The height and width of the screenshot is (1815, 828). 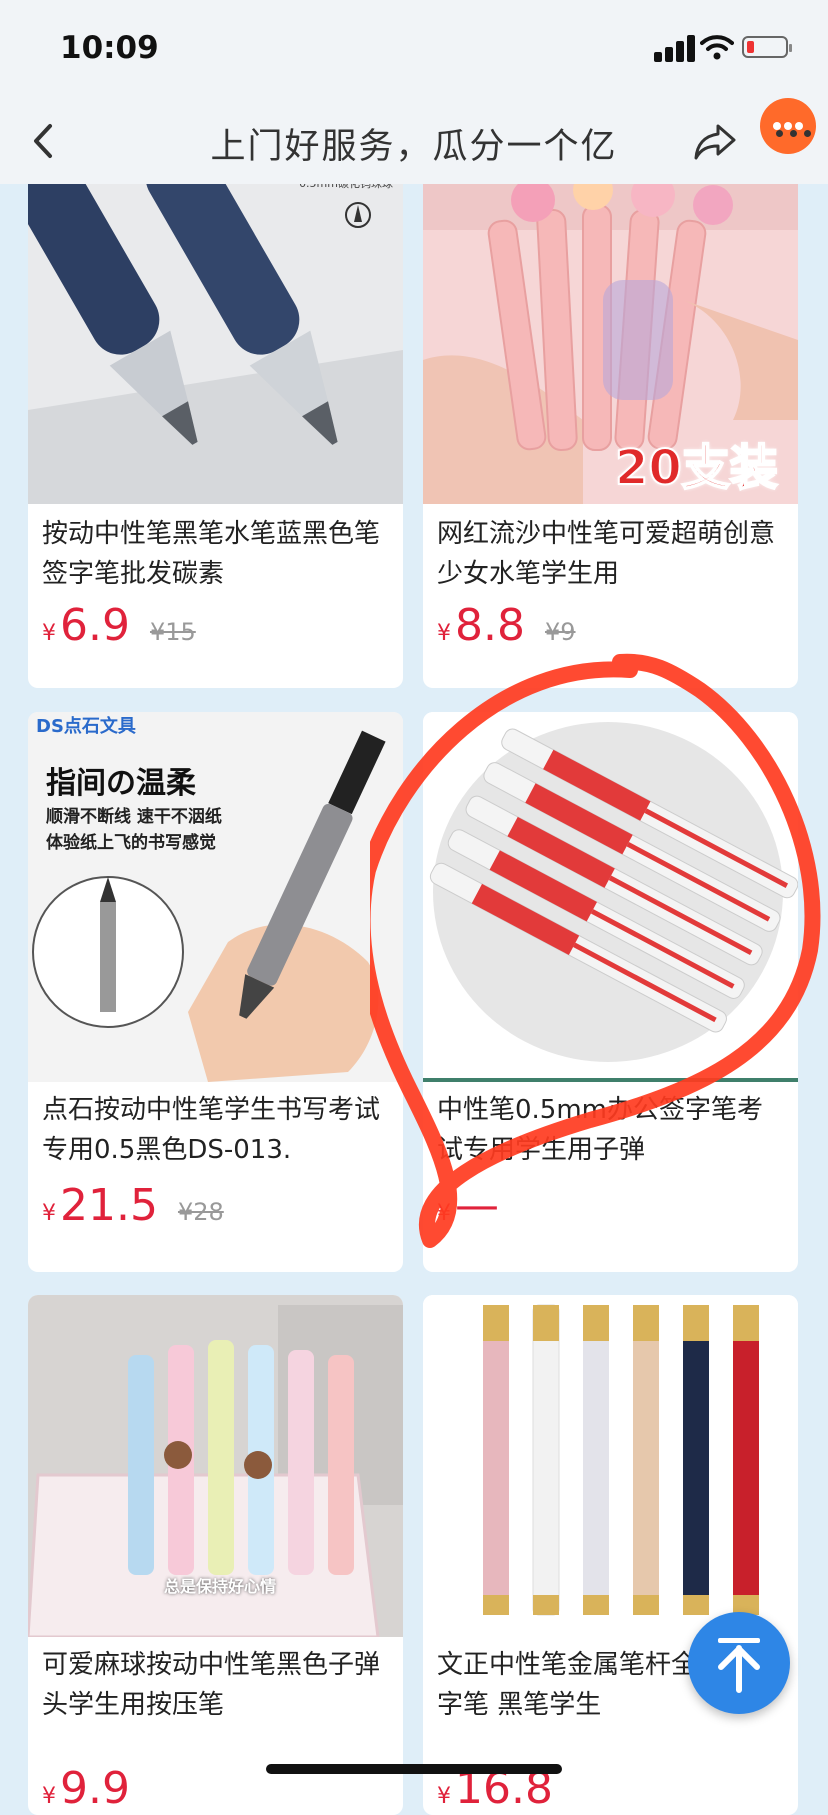 What do you see at coordinates (215, 1466) in the screenshot?
I see `product-image: 总是保持好心情` at bounding box center [215, 1466].